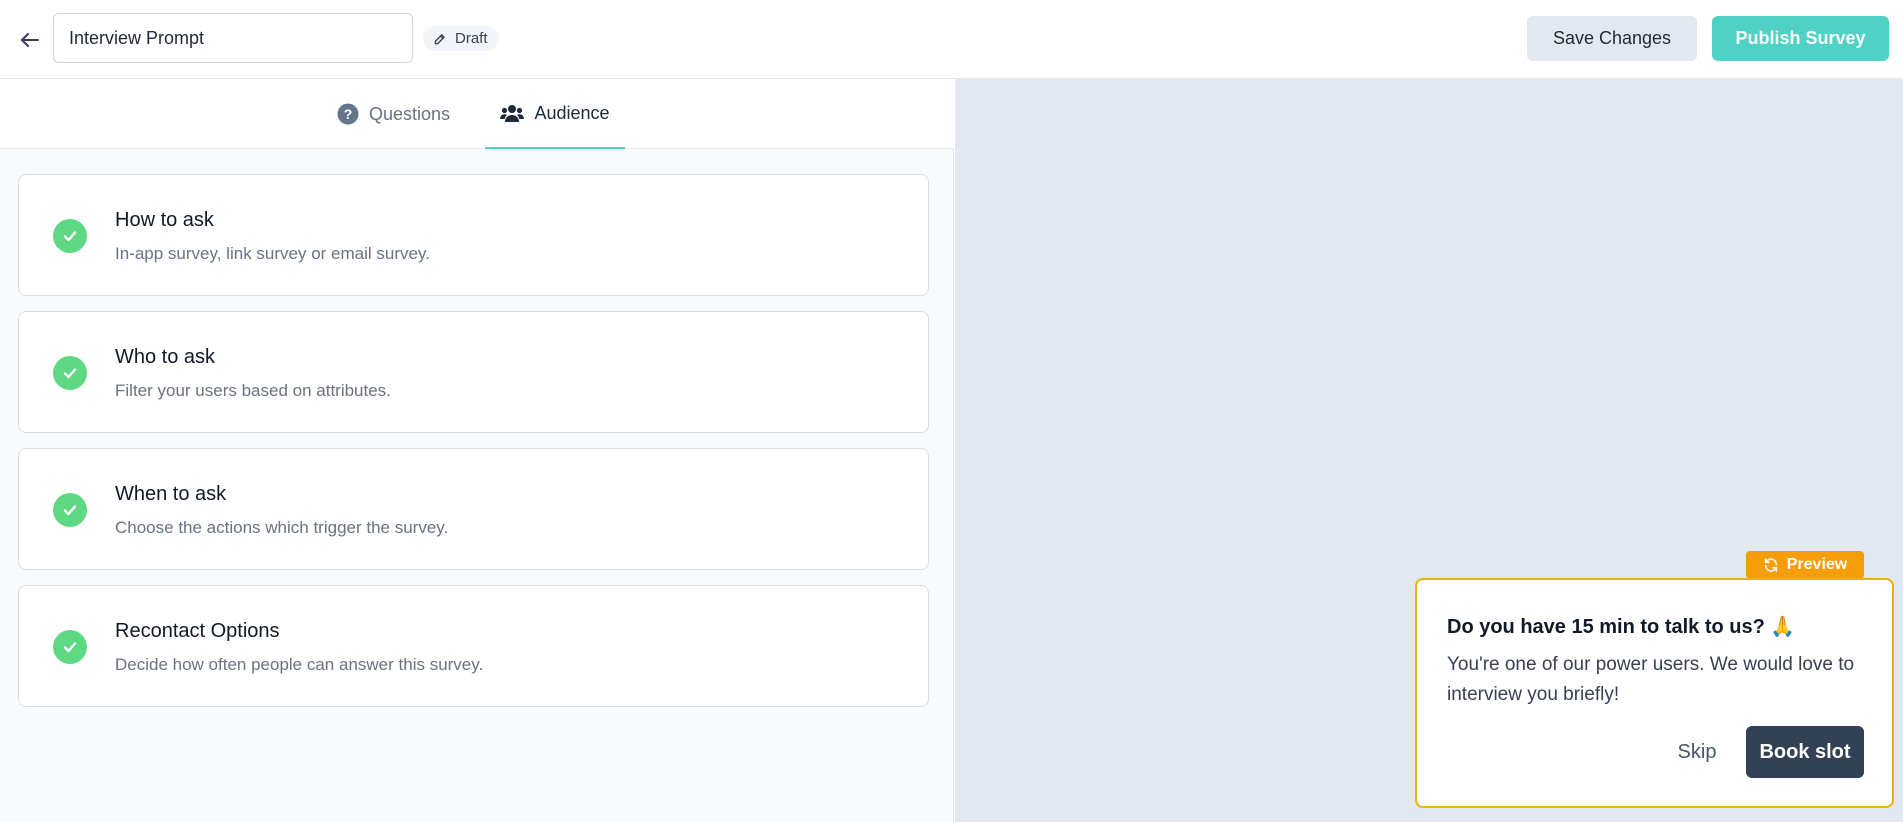 This screenshot has width=1903, height=822. What do you see at coordinates (253, 390) in the screenshot?
I see `card-description: Filter your users based on attributes.` at bounding box center [253, 390].